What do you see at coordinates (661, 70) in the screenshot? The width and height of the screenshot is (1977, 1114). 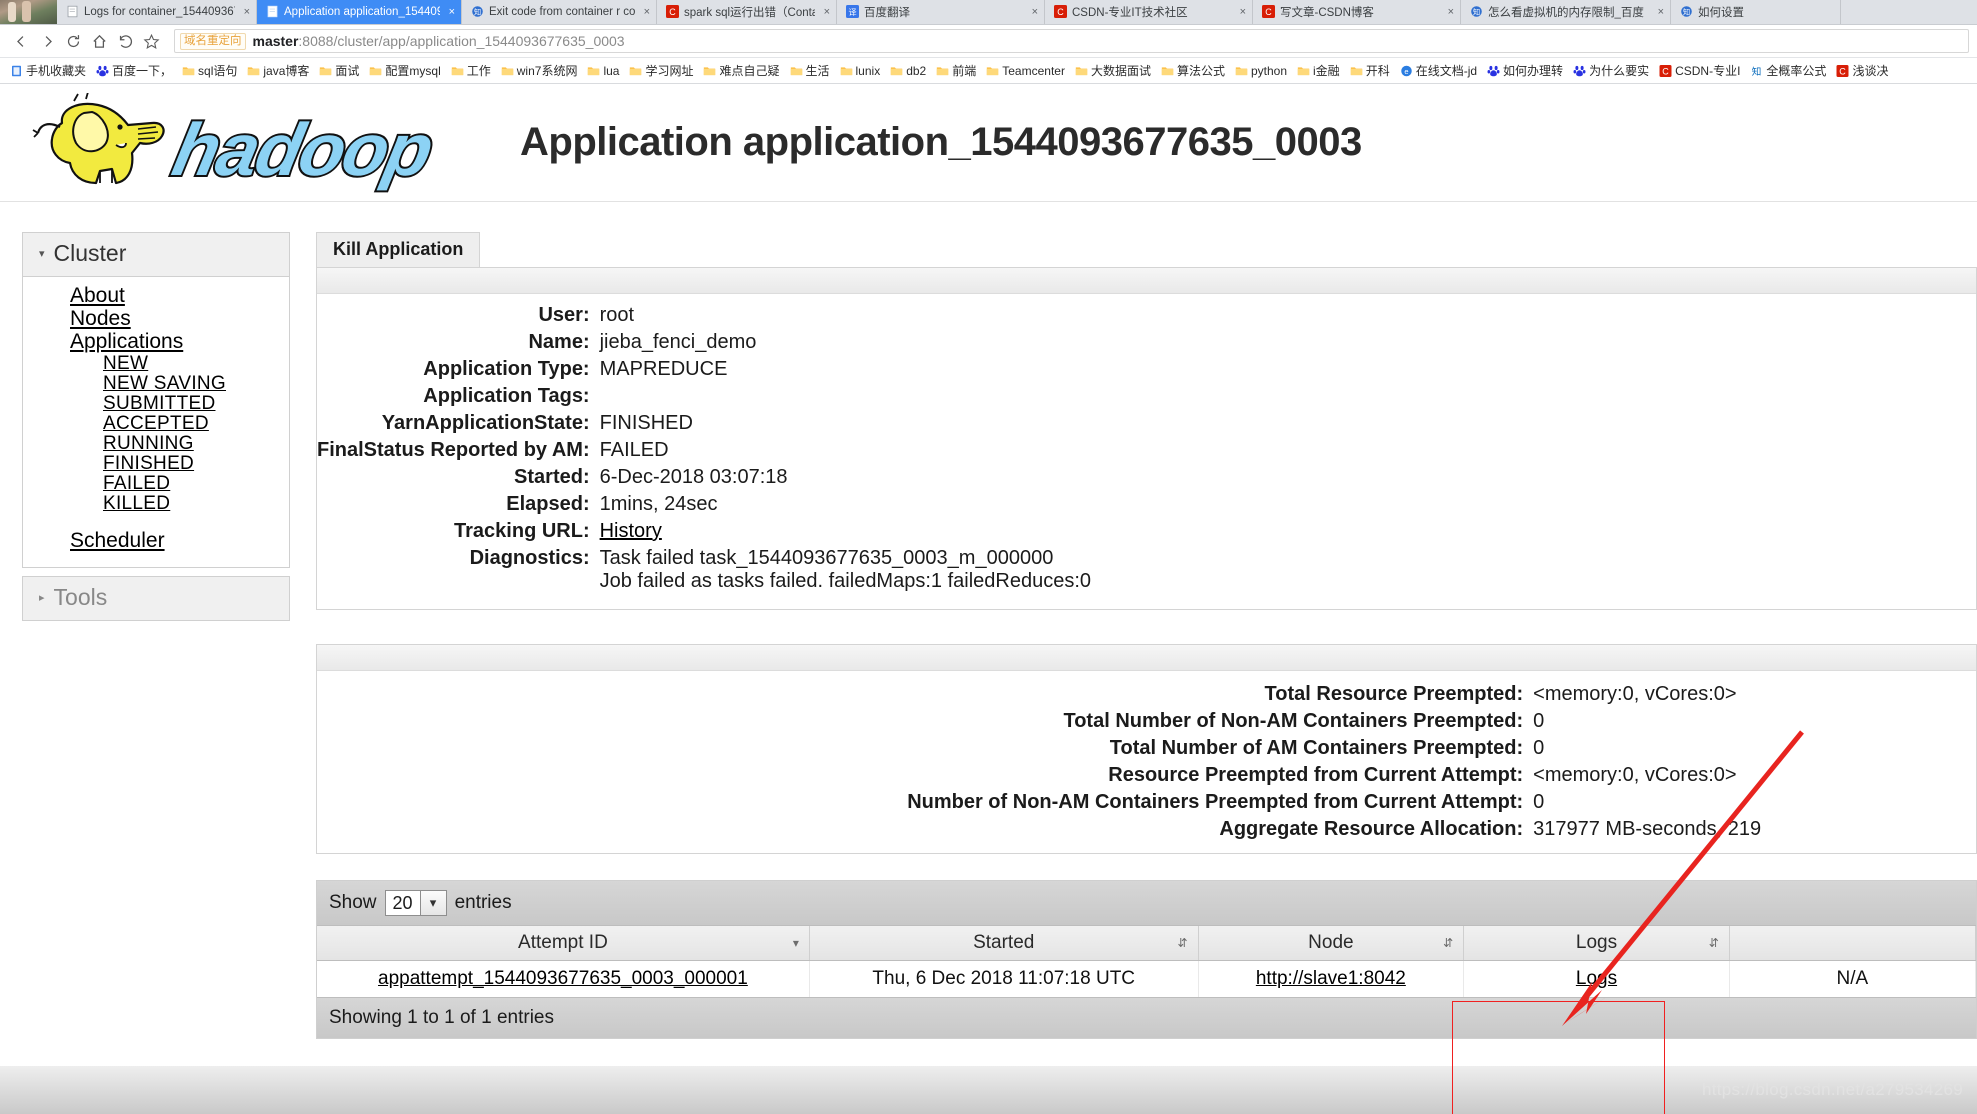 I see `bookmark-item: 学习网址` at bounding box center [661, 70].